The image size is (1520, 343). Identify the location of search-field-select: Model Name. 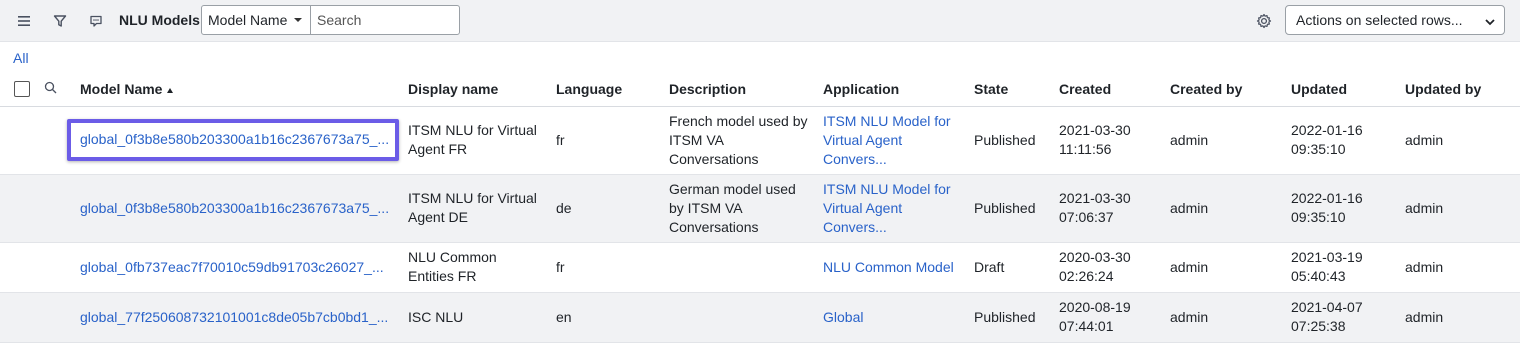
(256, 20).